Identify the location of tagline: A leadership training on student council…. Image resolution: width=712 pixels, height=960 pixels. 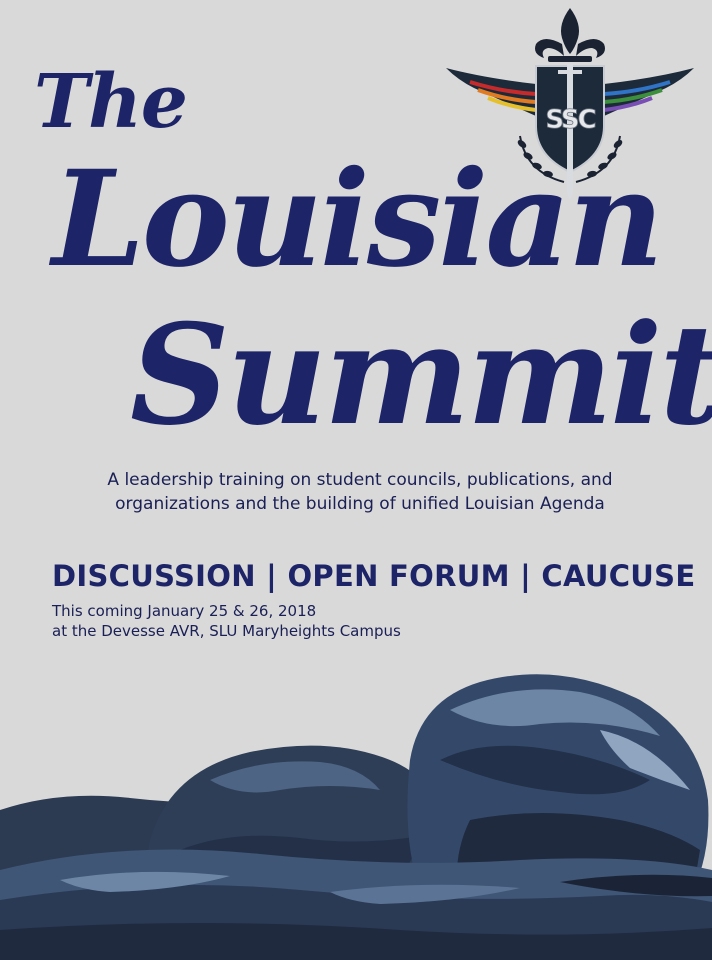
(360, 492).